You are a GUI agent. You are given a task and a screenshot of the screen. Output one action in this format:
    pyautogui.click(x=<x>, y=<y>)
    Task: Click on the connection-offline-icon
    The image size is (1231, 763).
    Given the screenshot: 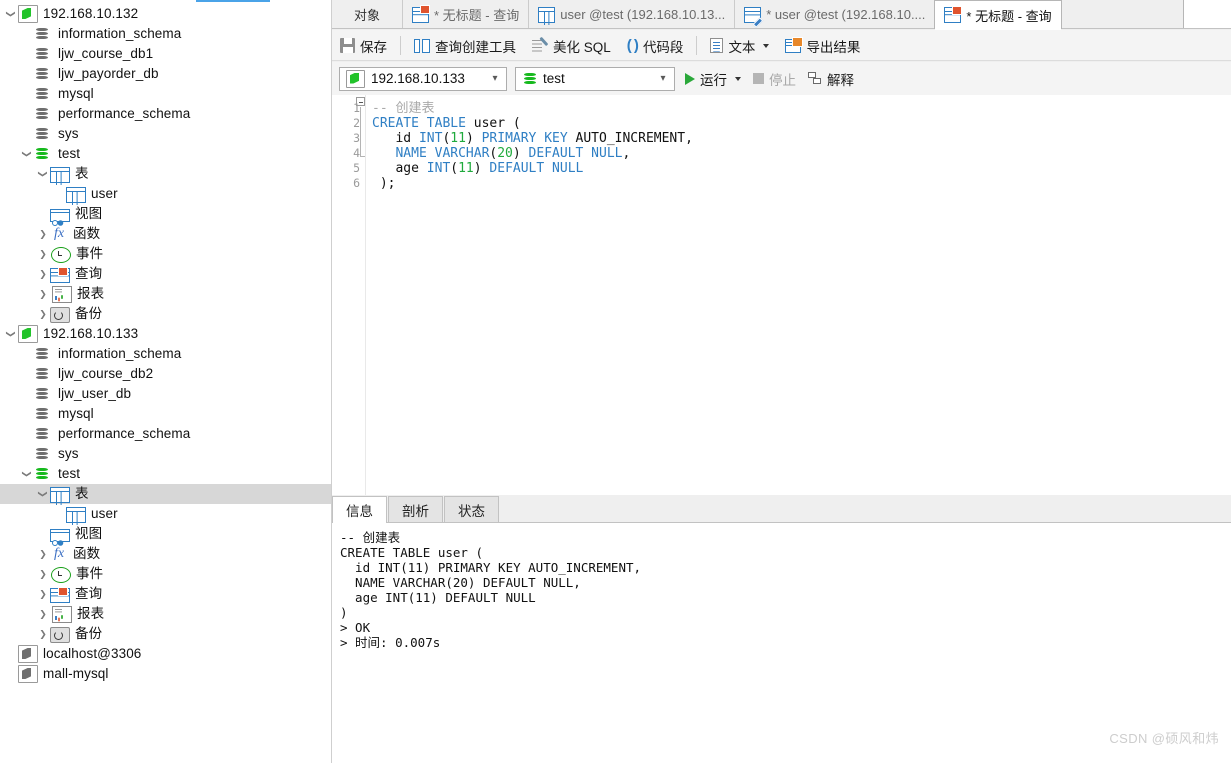 What is the action you would take?
    pyautogui.click(x=28, y=674)
    